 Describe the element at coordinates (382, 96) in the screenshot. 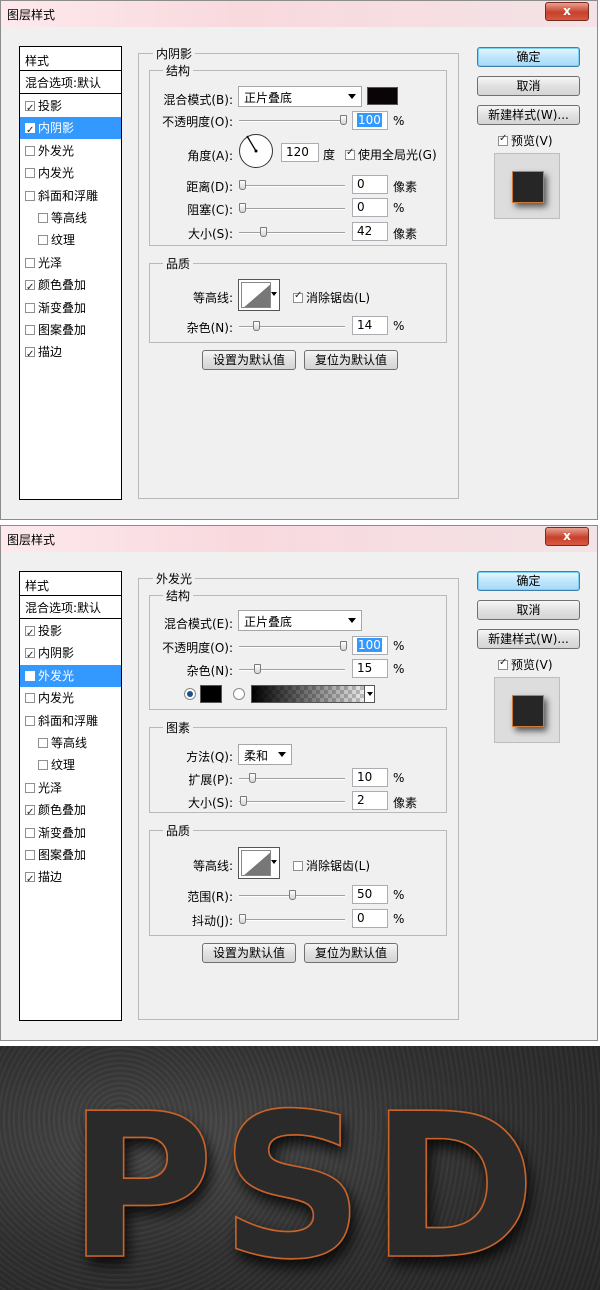

I see `shadow-color-swatch` at that location.